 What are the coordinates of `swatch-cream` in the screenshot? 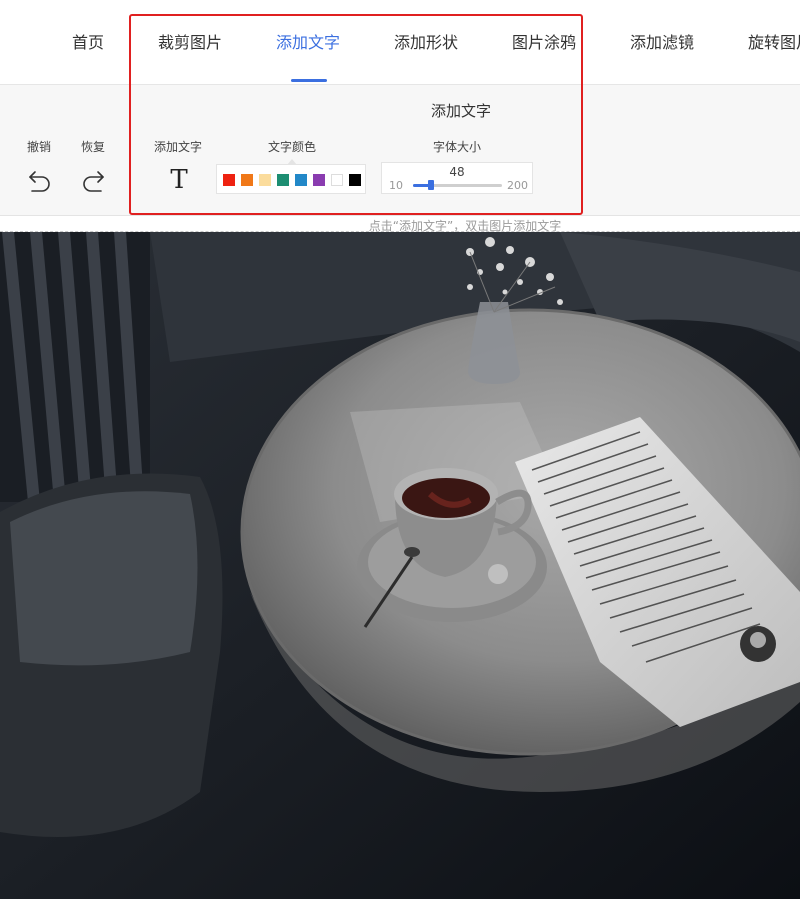 It's located at (265, 180).